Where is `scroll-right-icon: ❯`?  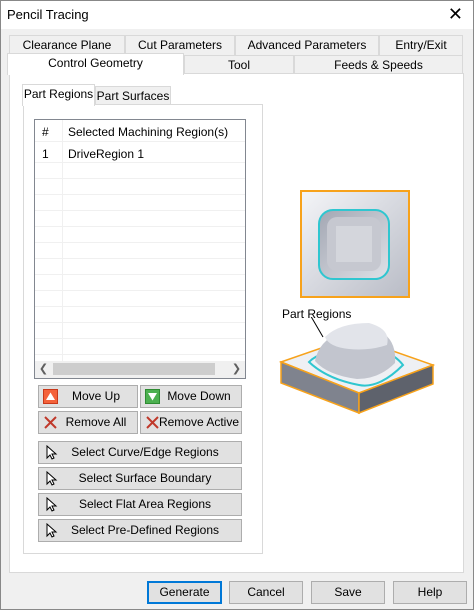 scroll-right-icon: ❯ is located at coordinates (236, 369).